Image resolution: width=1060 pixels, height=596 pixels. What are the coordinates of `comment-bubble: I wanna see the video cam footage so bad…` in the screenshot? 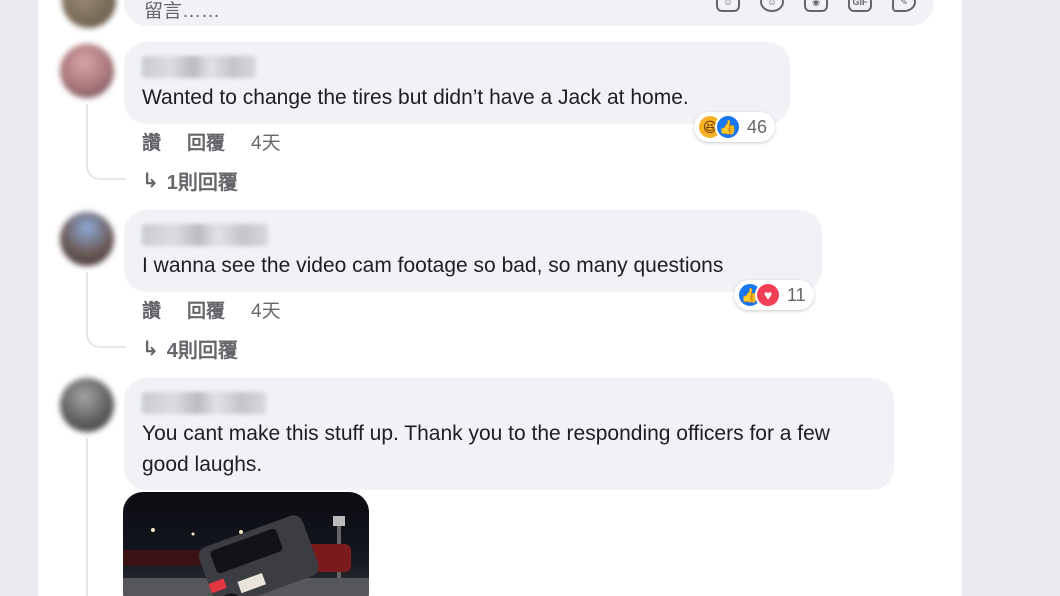 It's located at (473, 251).